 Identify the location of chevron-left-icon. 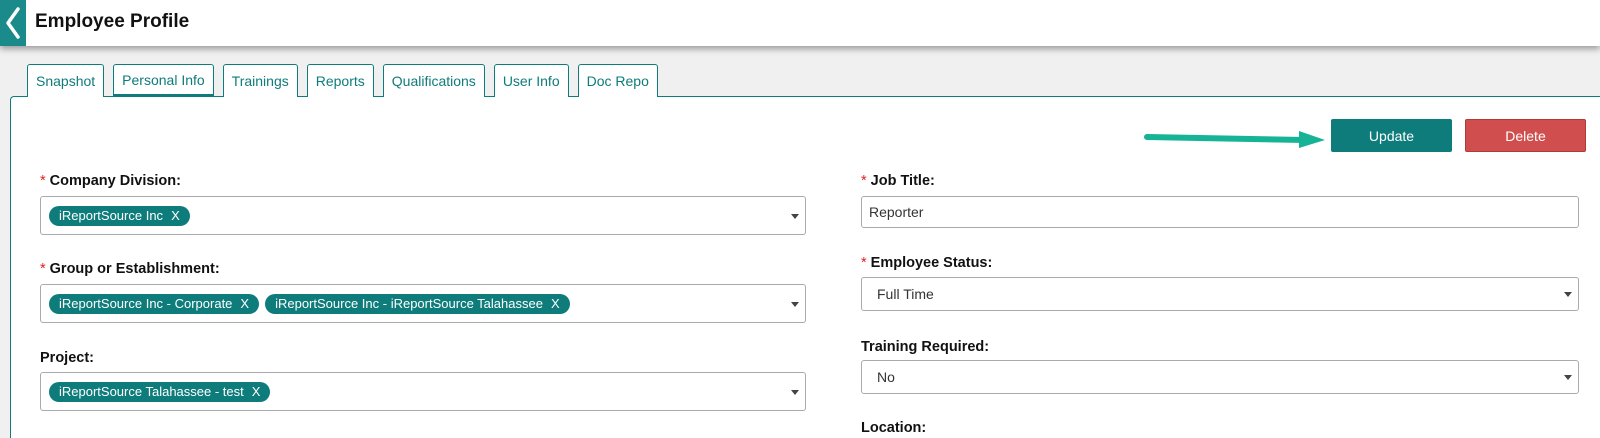
(13, 23).